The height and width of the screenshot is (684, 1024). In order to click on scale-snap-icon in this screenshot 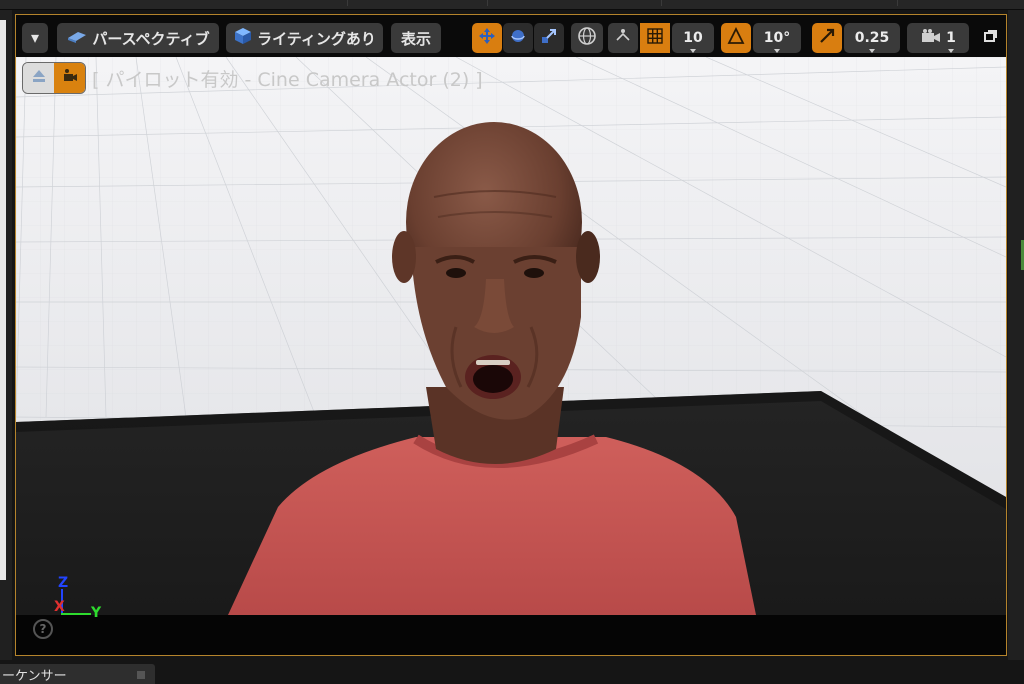, I will do `click(827, 38)`.